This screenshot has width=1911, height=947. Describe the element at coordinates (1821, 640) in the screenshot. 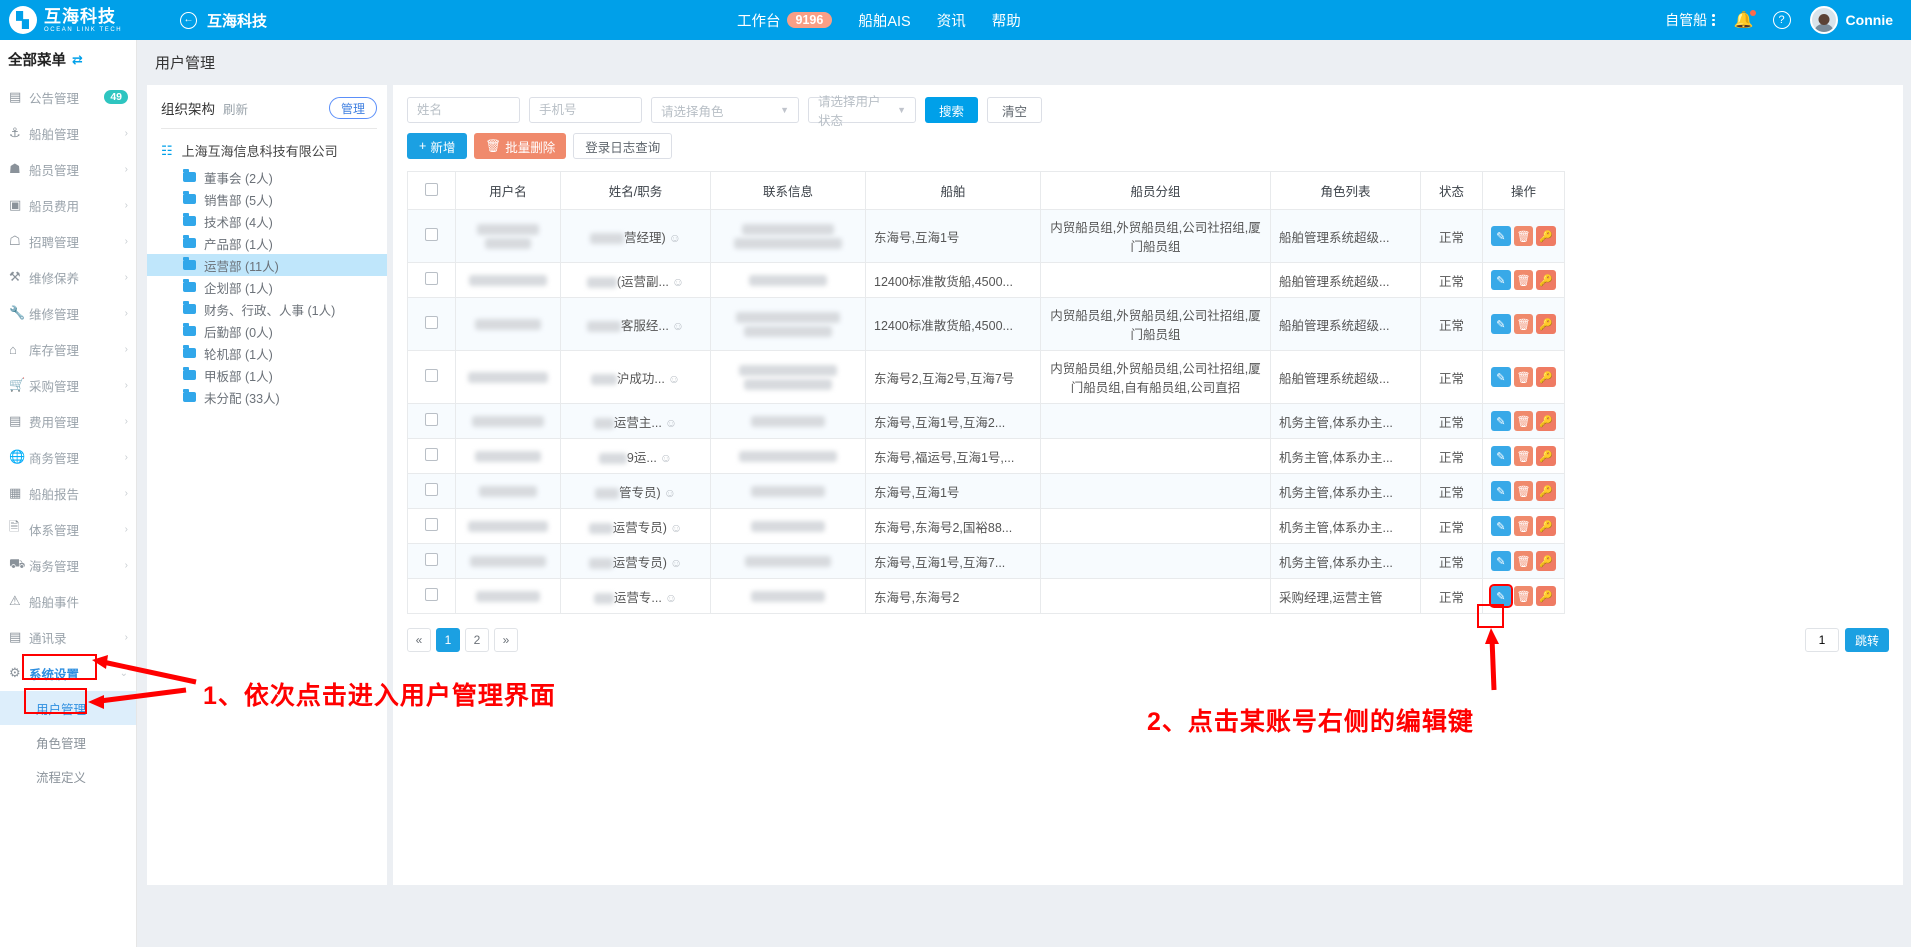

I see `pagination-jump-input` at that location.